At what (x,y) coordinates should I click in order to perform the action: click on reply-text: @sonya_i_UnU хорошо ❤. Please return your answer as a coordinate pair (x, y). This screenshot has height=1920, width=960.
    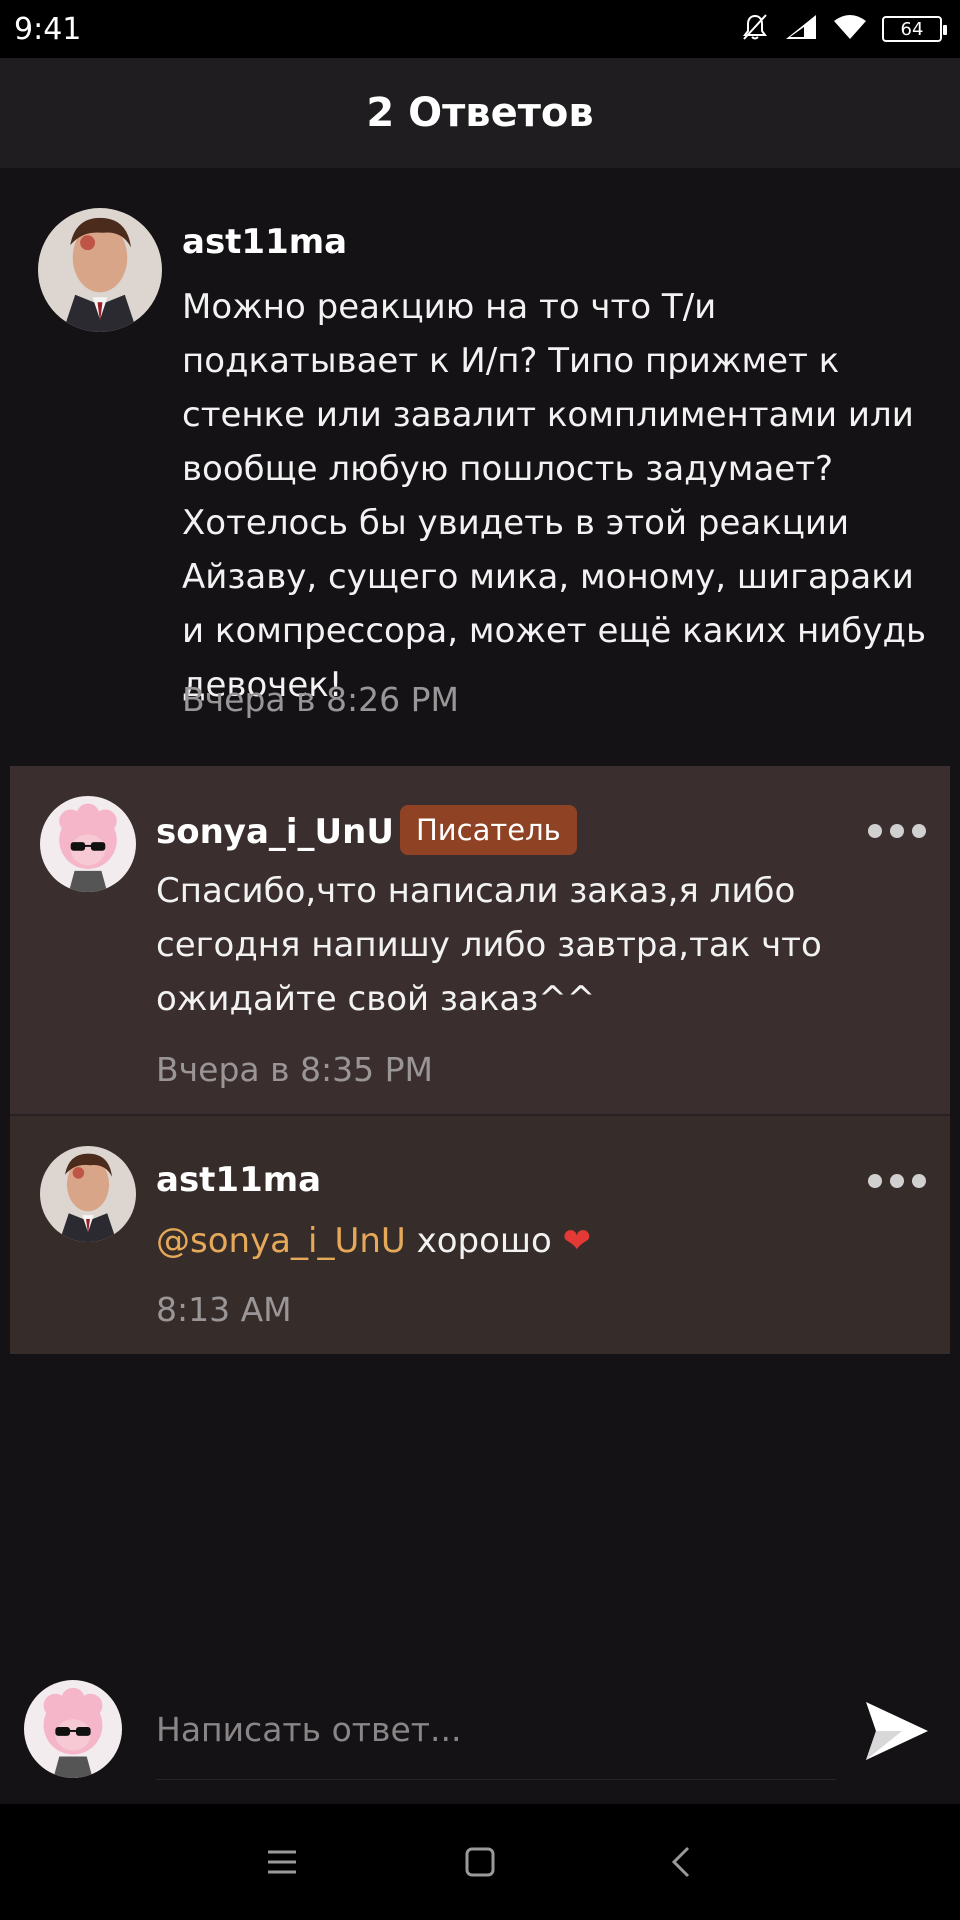
    Looking at the image, I should click on (541, 1241).